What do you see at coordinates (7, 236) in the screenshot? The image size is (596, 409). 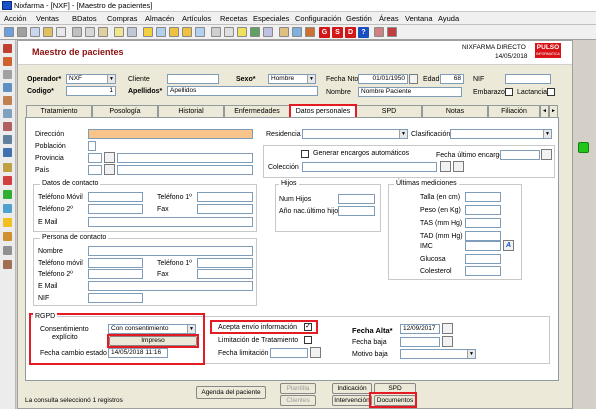 I see `alarm-icon` at bounding box center [7, 236].